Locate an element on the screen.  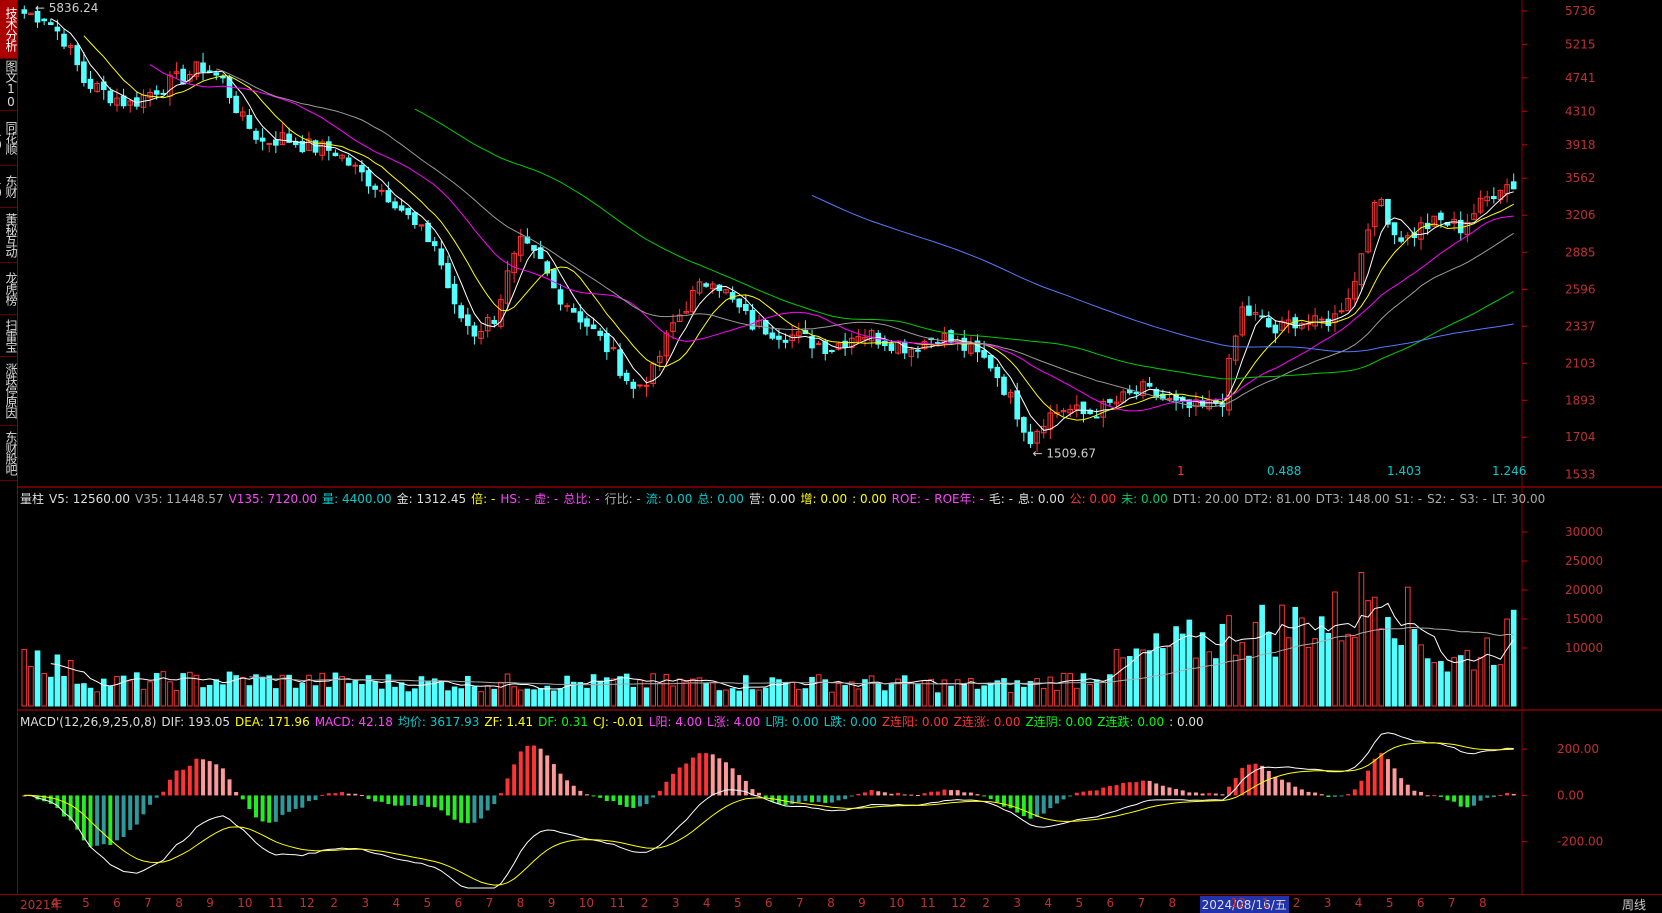
price-tick-label-8: 2596 is located at coordinates (1580, 289).